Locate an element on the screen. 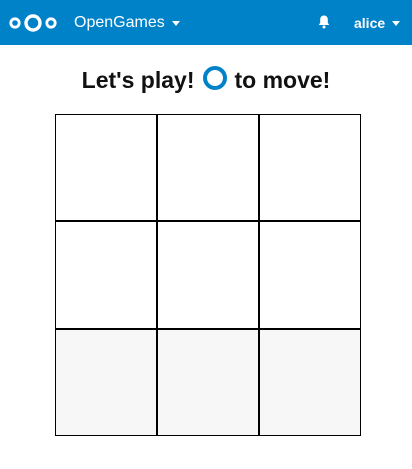  app-menu-button: OpenGames is located at coordinates (127, 22).